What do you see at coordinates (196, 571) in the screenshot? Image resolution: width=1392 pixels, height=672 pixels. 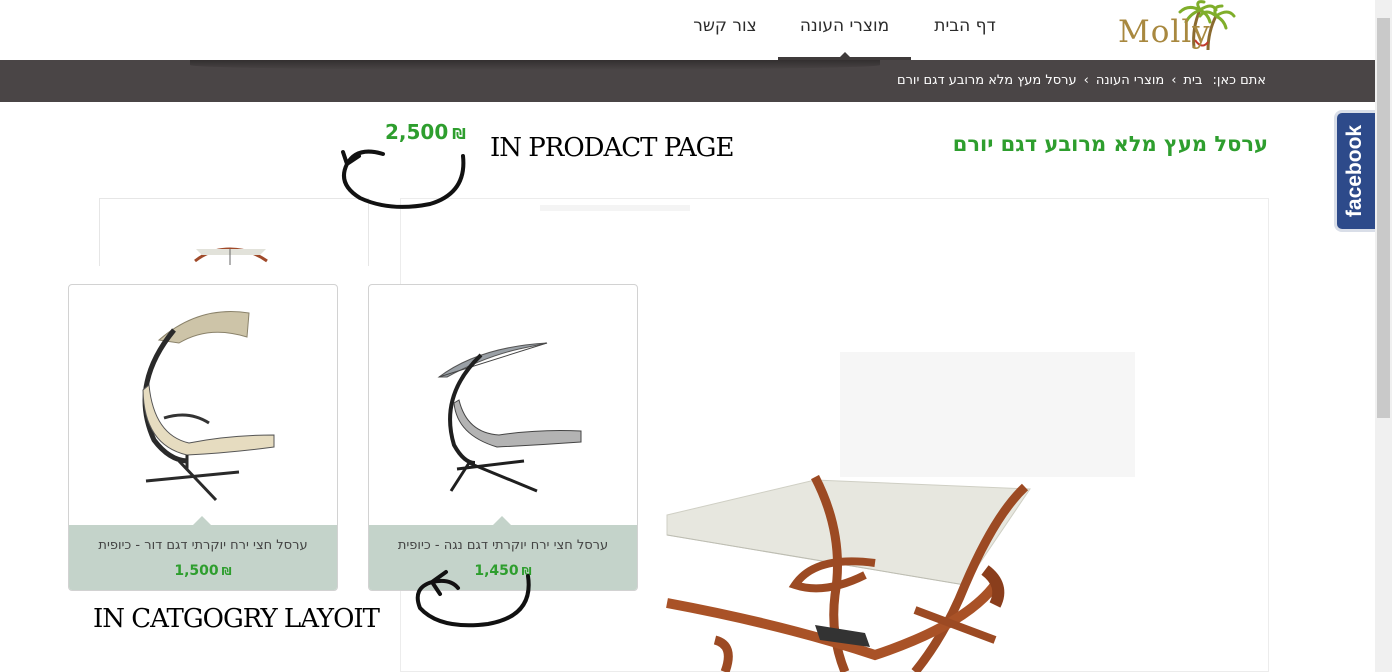 I see `price-value: 1,500` at bounding box center [196, 571].